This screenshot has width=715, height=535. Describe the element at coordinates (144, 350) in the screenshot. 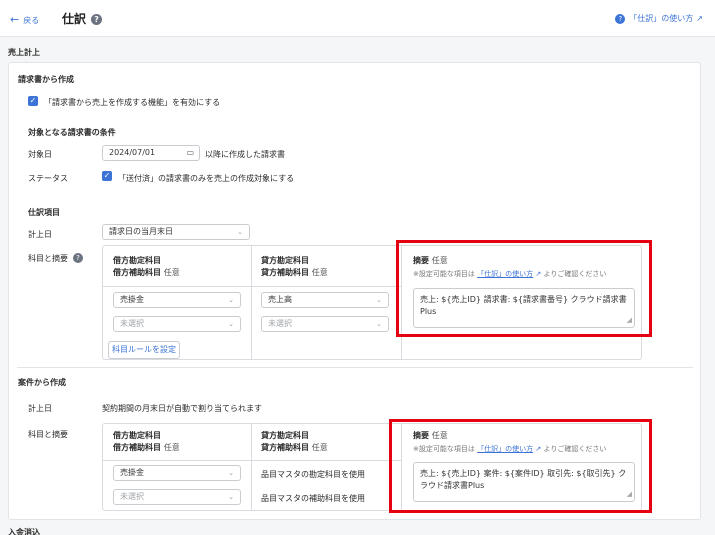

I see `account-rule-button: 科目ルールを設定` at that location.